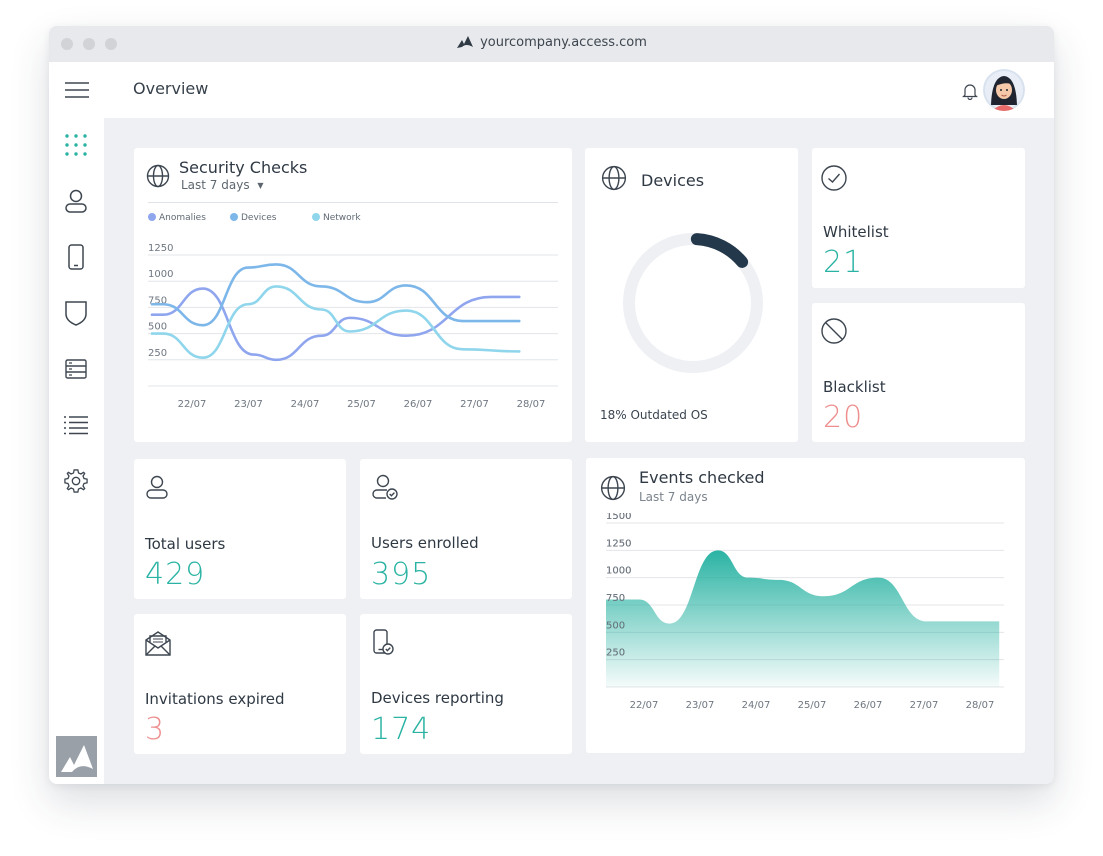  I want to click on blacklist-card: Blacklist 20, so click(918, 372).